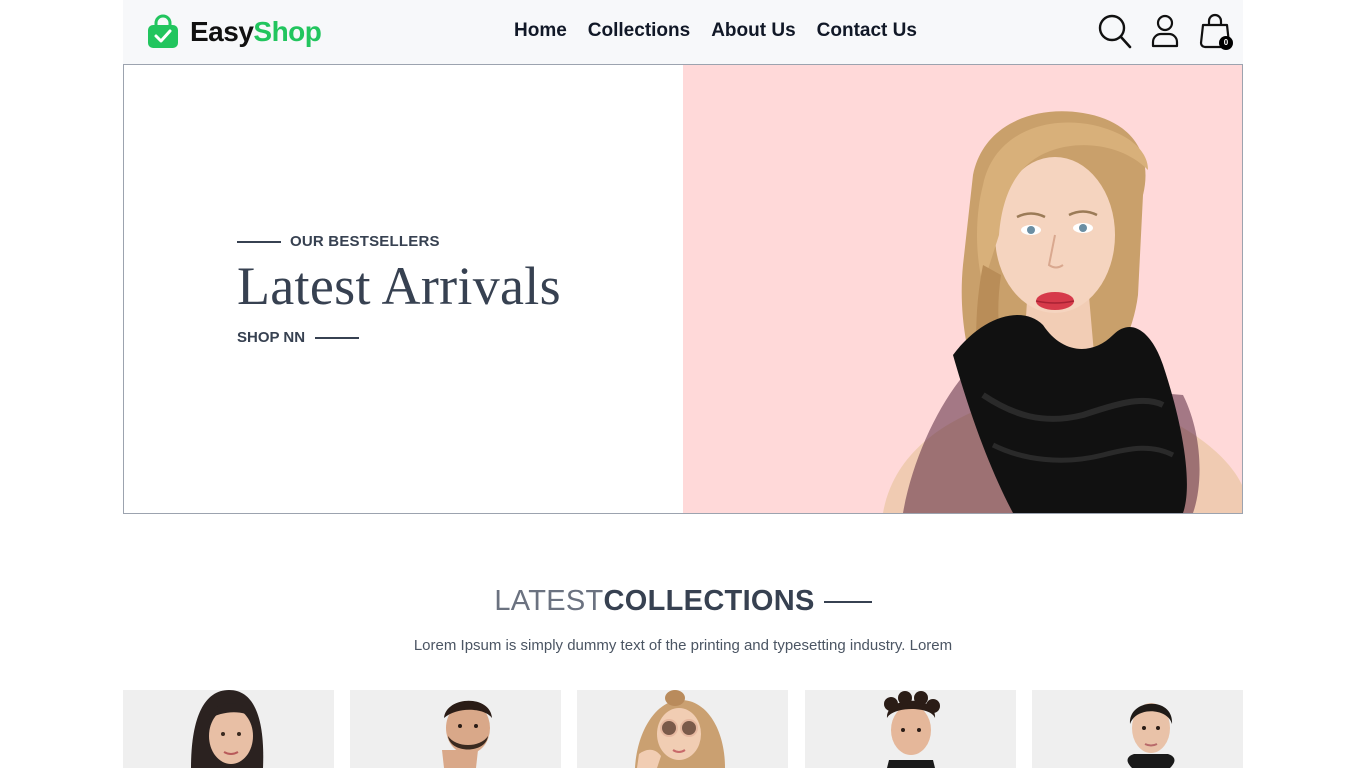  Describe the element at coordinates (847, 601) in the screenshot. I see `collections-title-divider` at that location.